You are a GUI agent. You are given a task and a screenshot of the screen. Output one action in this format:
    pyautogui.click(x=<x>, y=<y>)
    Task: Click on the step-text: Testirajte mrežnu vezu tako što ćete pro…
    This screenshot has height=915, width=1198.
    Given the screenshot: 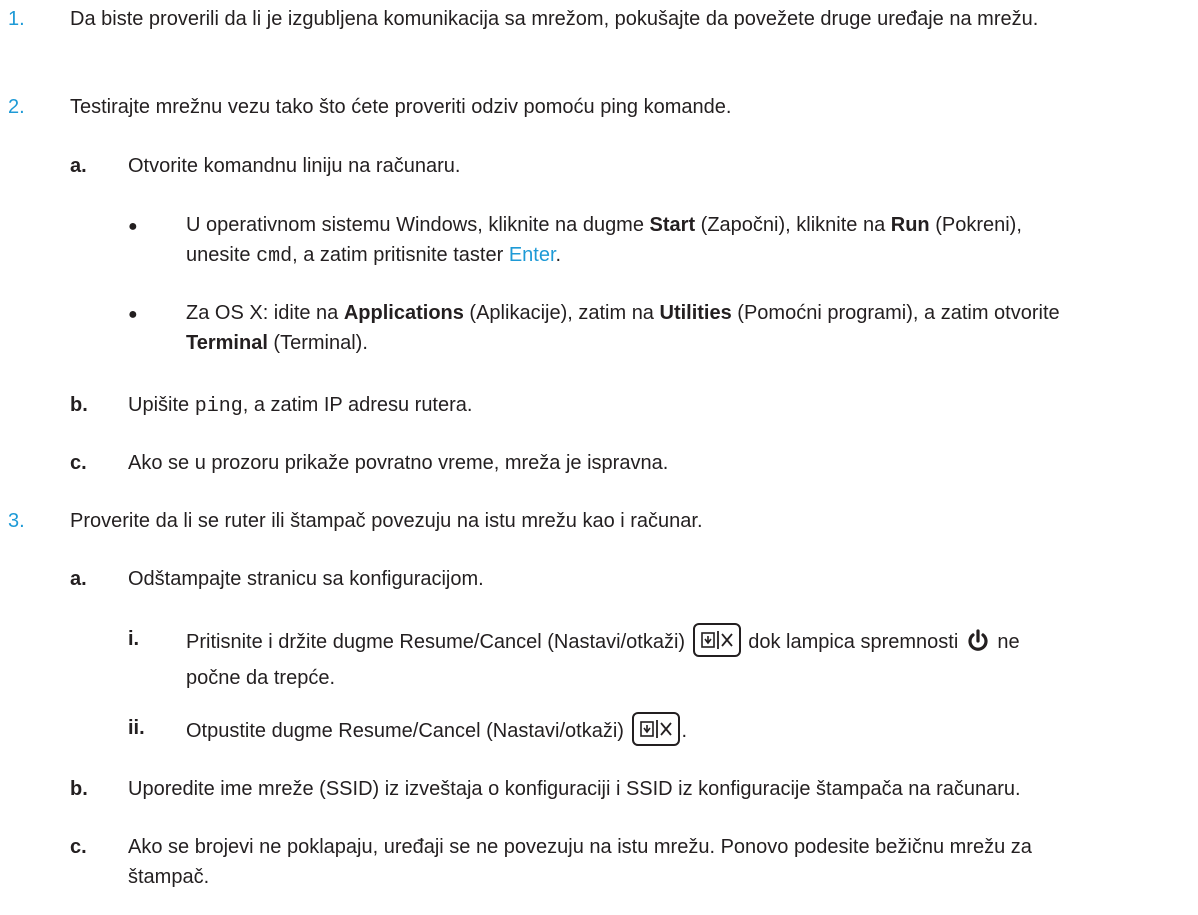 What is the action you would take?
    pyautogui.click(x=401, y=107)
    